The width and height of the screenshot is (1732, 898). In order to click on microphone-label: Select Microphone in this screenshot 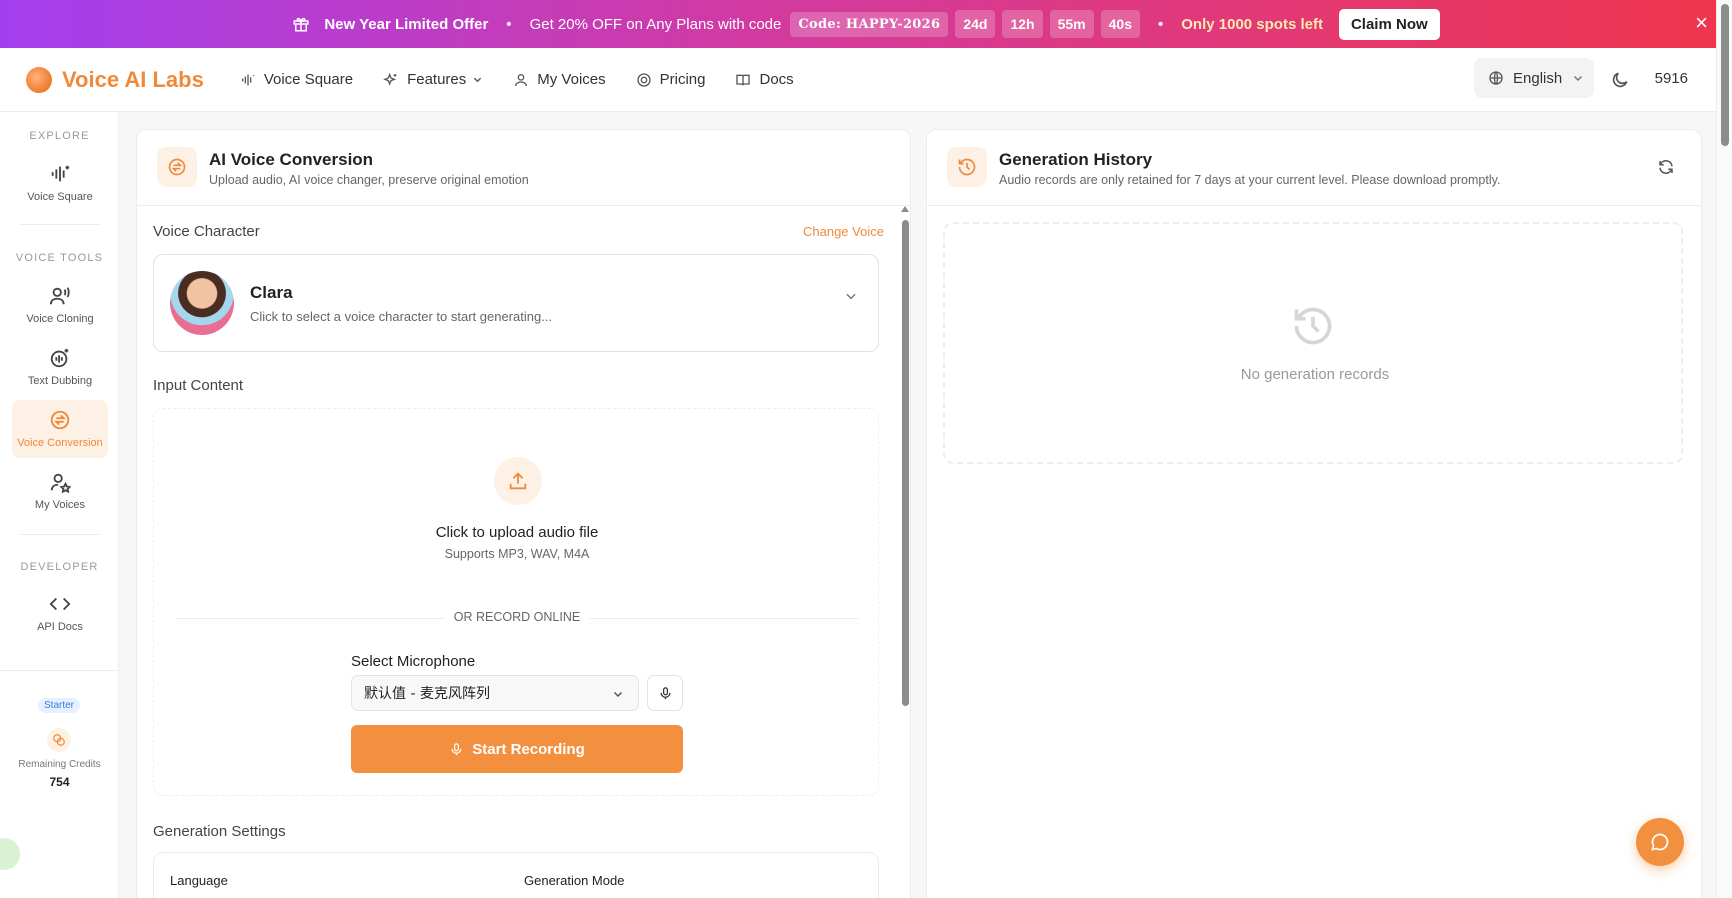, I will do `click(413, 661)`.